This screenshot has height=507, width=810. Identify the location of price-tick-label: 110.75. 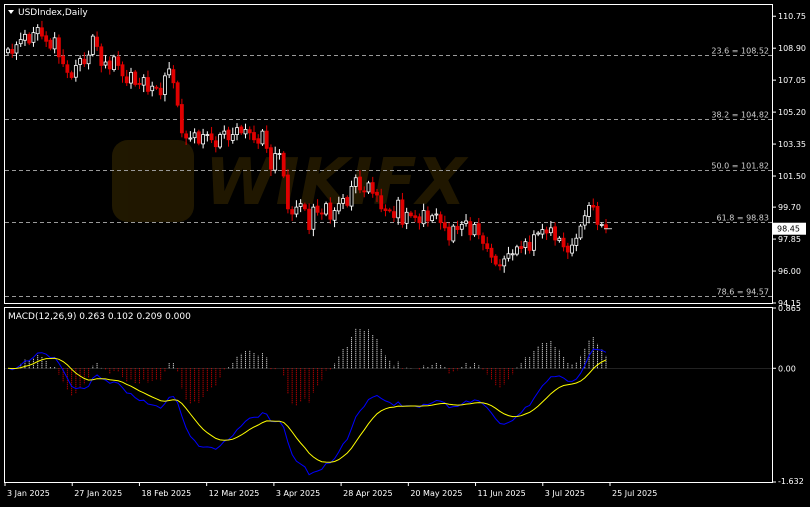
(792, 16).